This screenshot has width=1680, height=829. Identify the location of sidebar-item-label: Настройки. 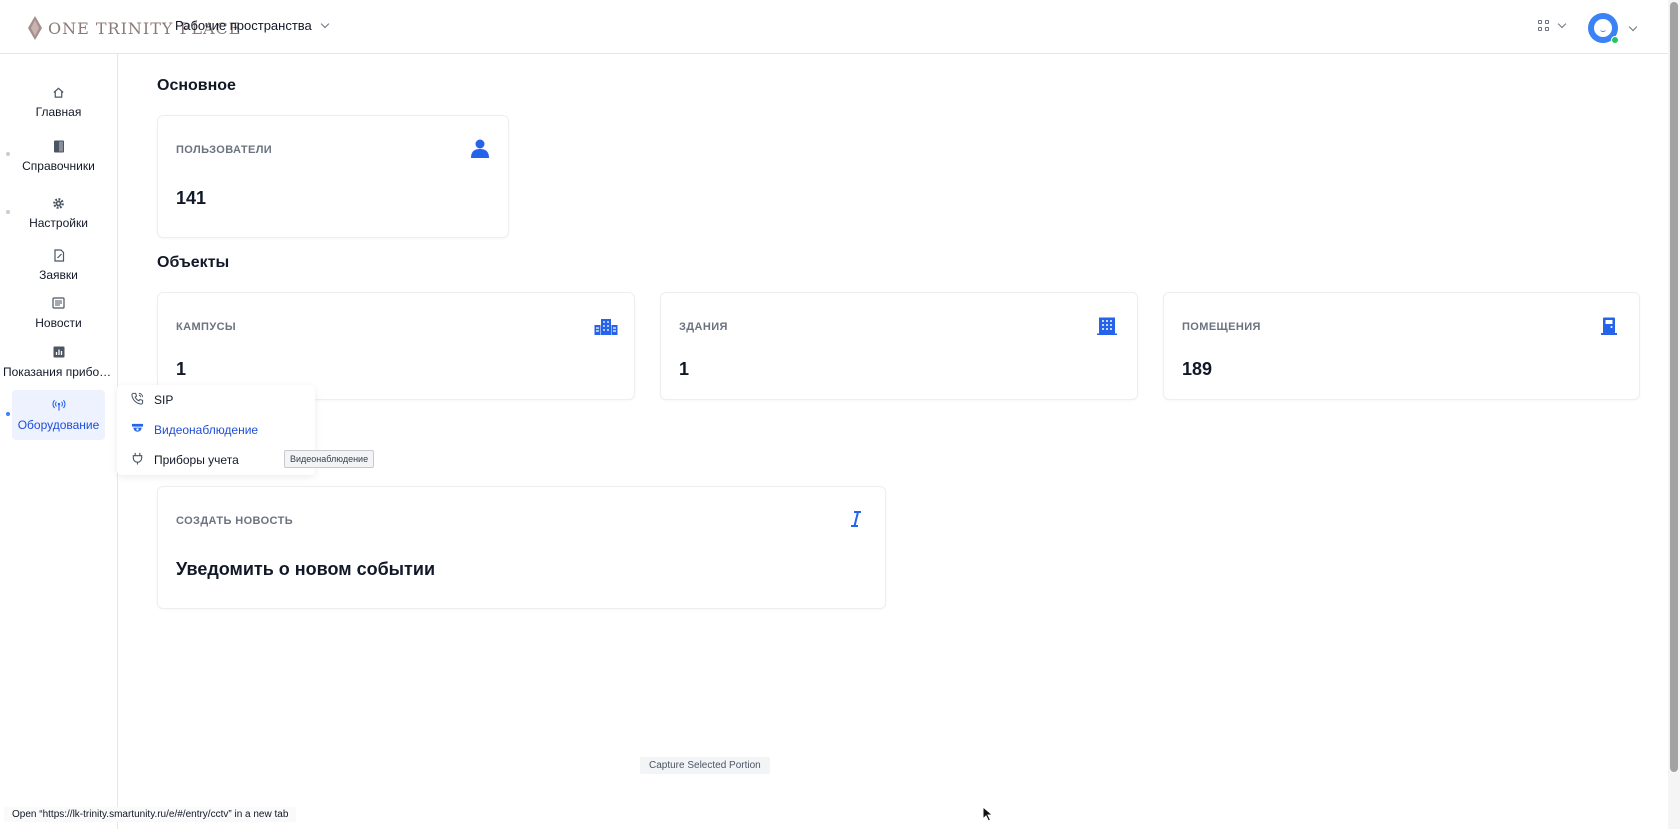
(58, 223).